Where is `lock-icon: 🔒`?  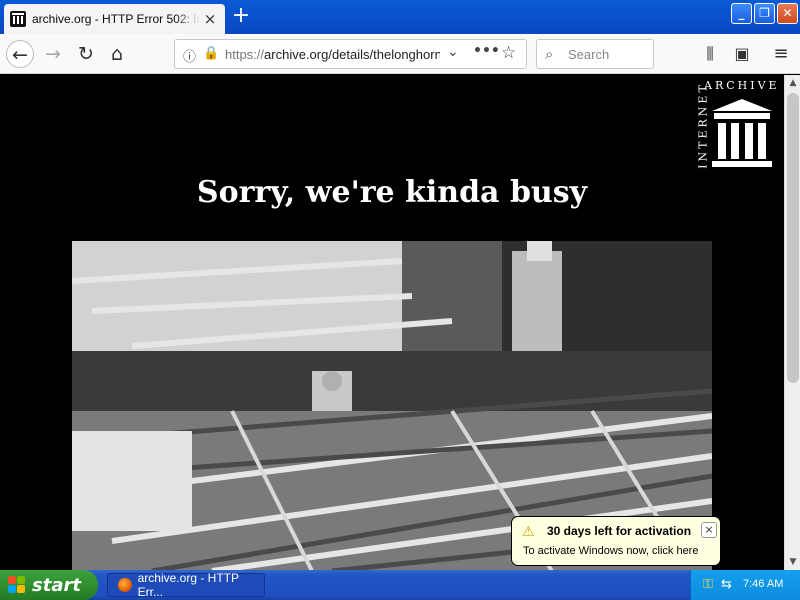
lock-icon: 🔒 is located at coordinates (211, 53).